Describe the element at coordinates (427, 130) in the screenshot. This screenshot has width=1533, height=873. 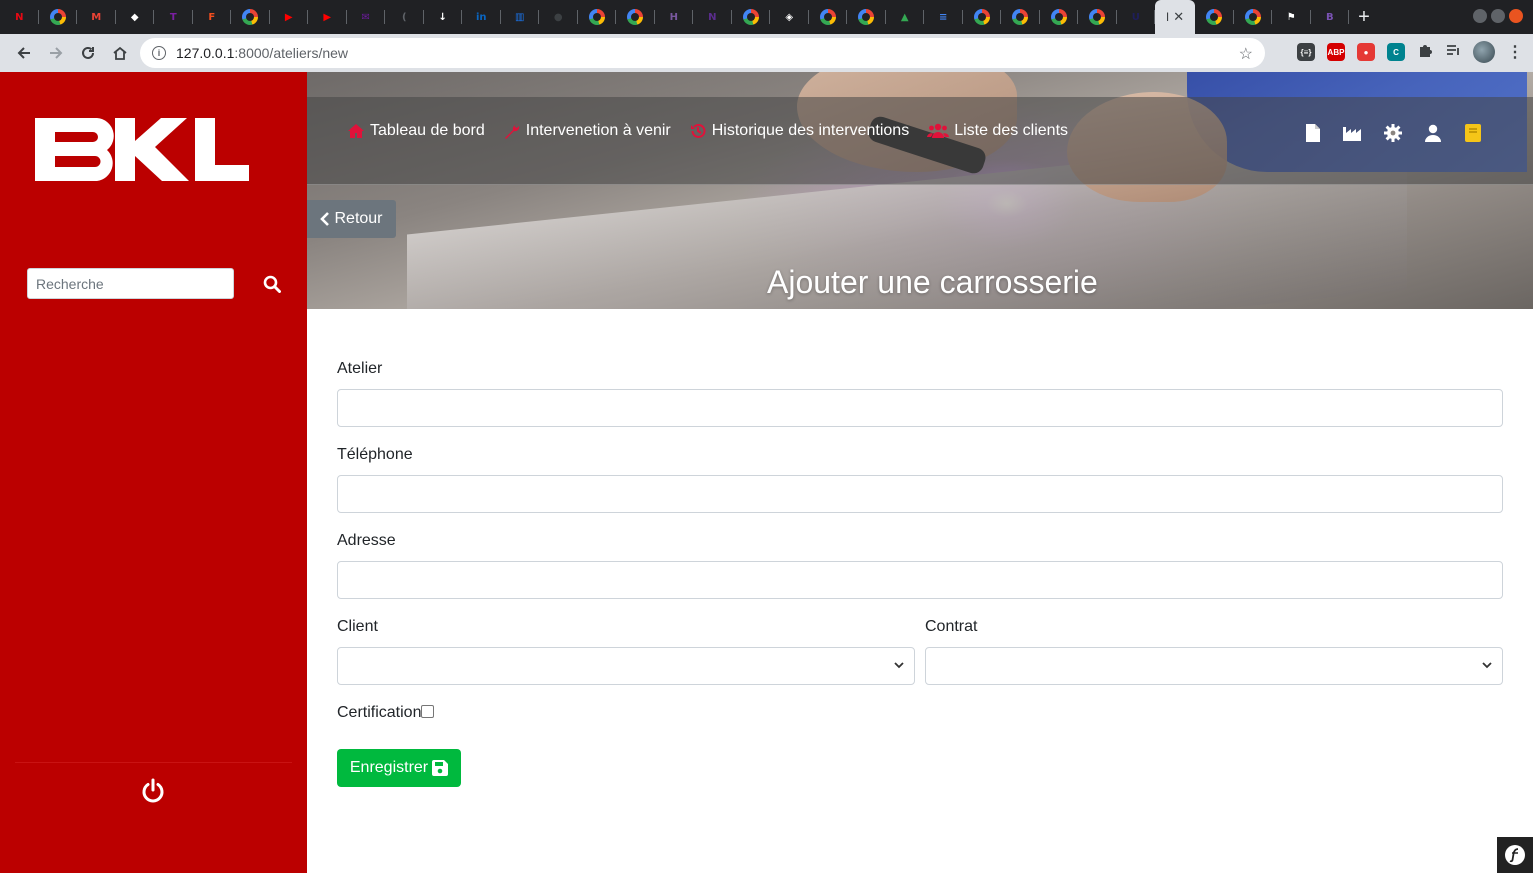
I see `nav-link-label: Tableau de bord` at that location.